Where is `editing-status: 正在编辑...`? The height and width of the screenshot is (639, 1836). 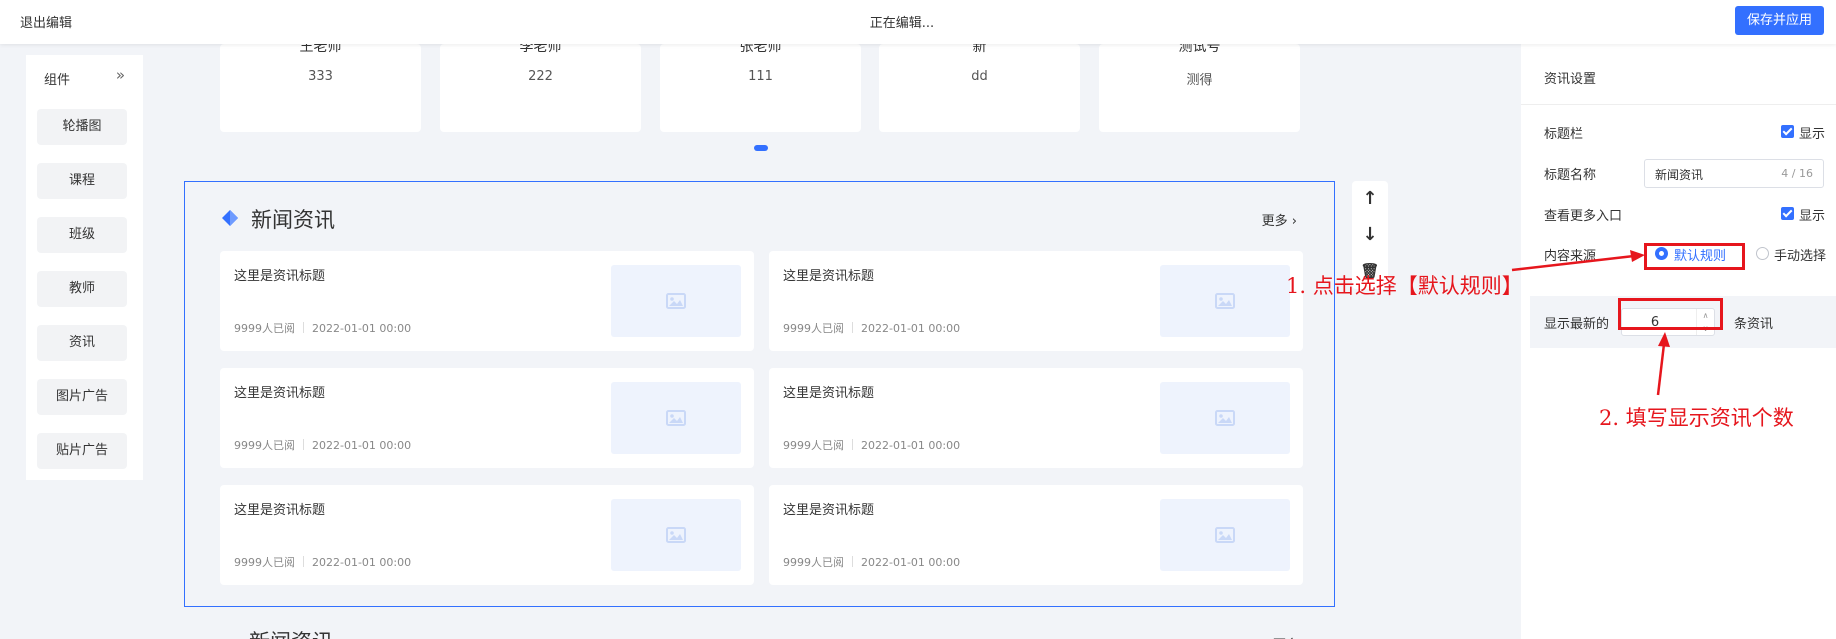 editing-status: 正在编辑... is located at coordinates (902, 23).